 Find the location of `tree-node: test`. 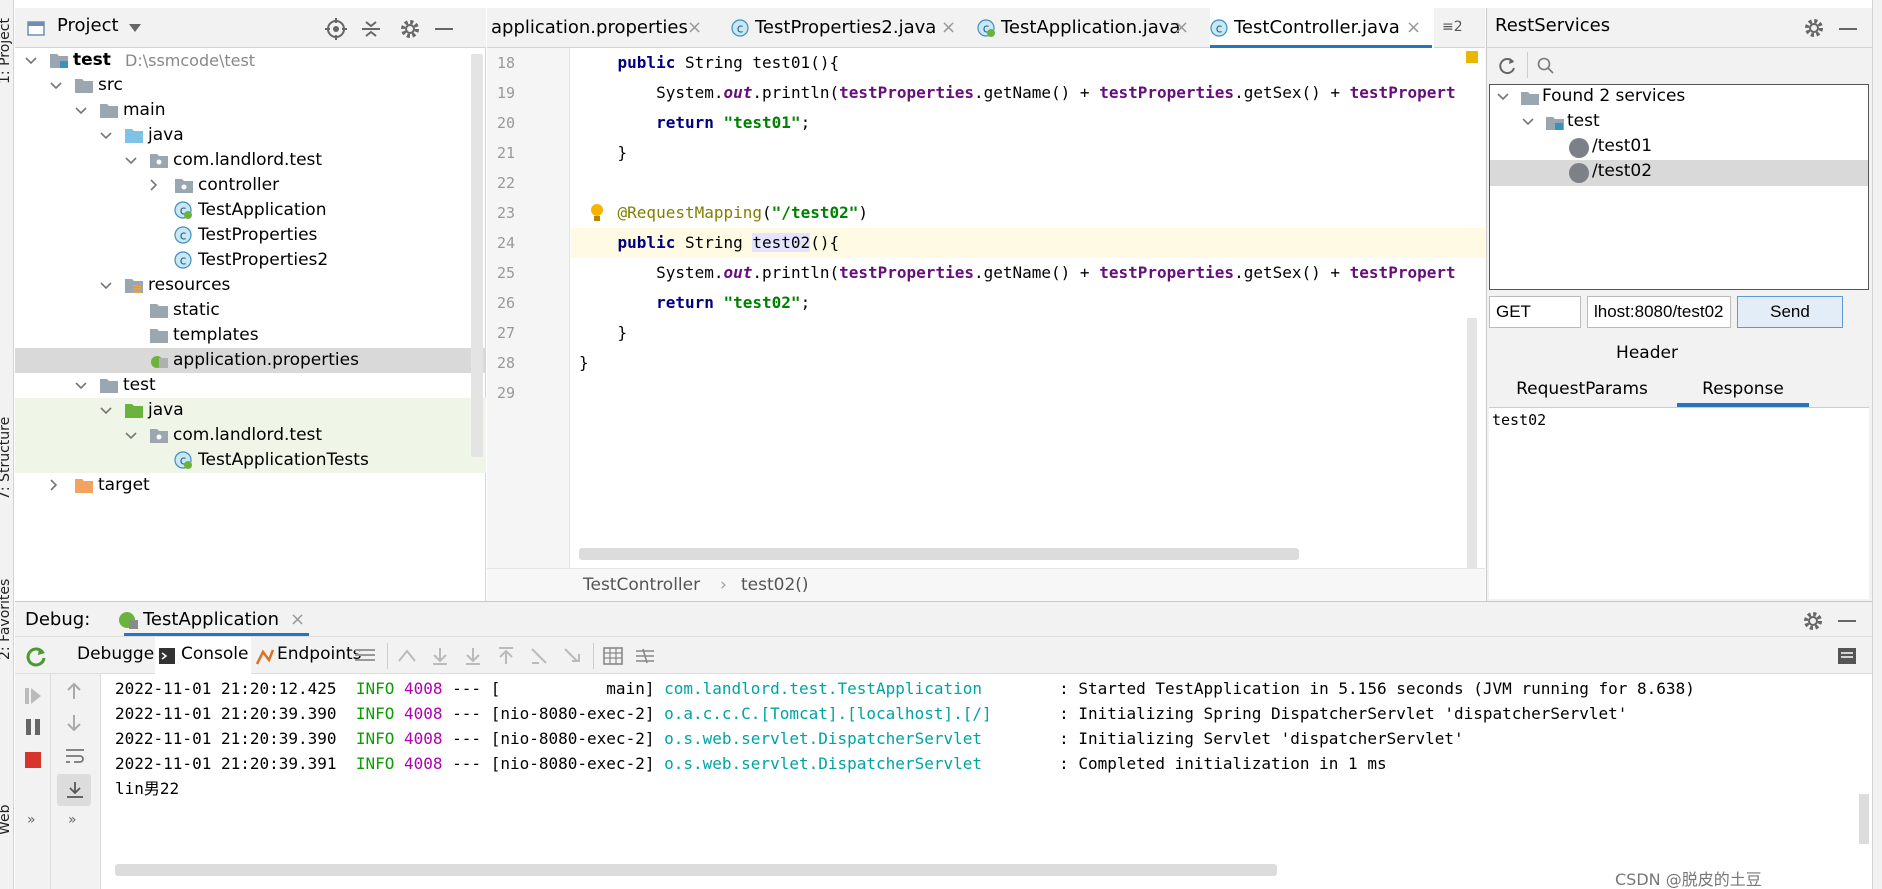

tree-node: test is located at coordinates (250, 385).